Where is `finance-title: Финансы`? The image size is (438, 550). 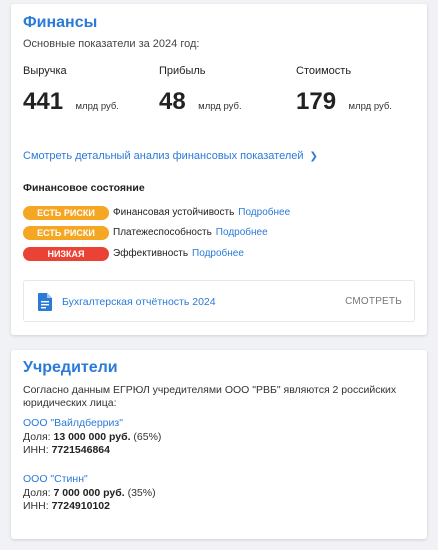 finance-title: Финансы is located at coordinates (60, 22).